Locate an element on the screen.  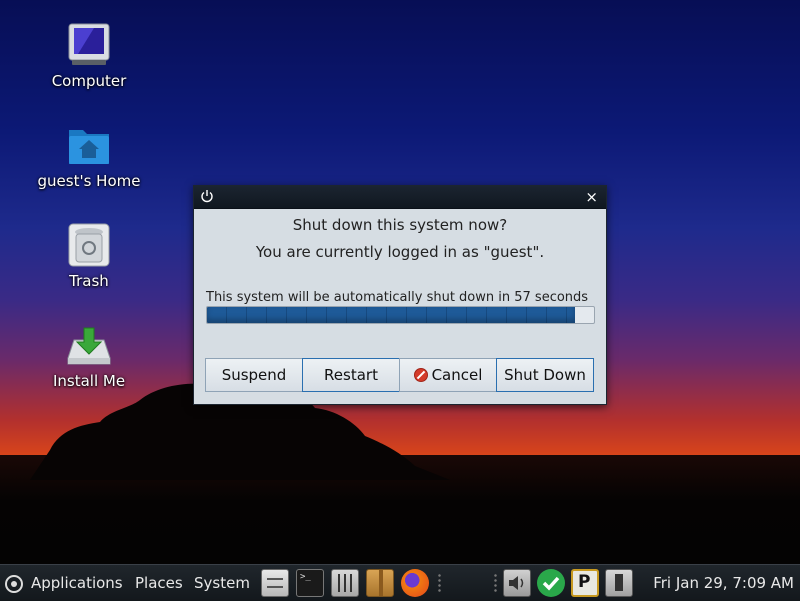
desktop-icon-label: Computer is located at coordinates (89, 81).